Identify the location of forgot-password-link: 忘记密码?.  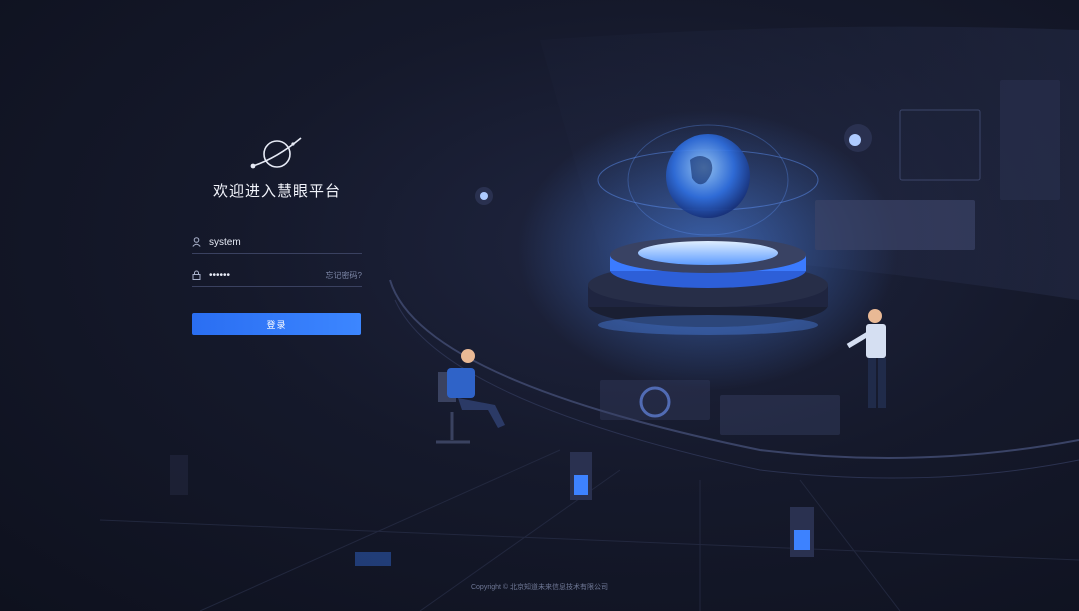
(344, 275).